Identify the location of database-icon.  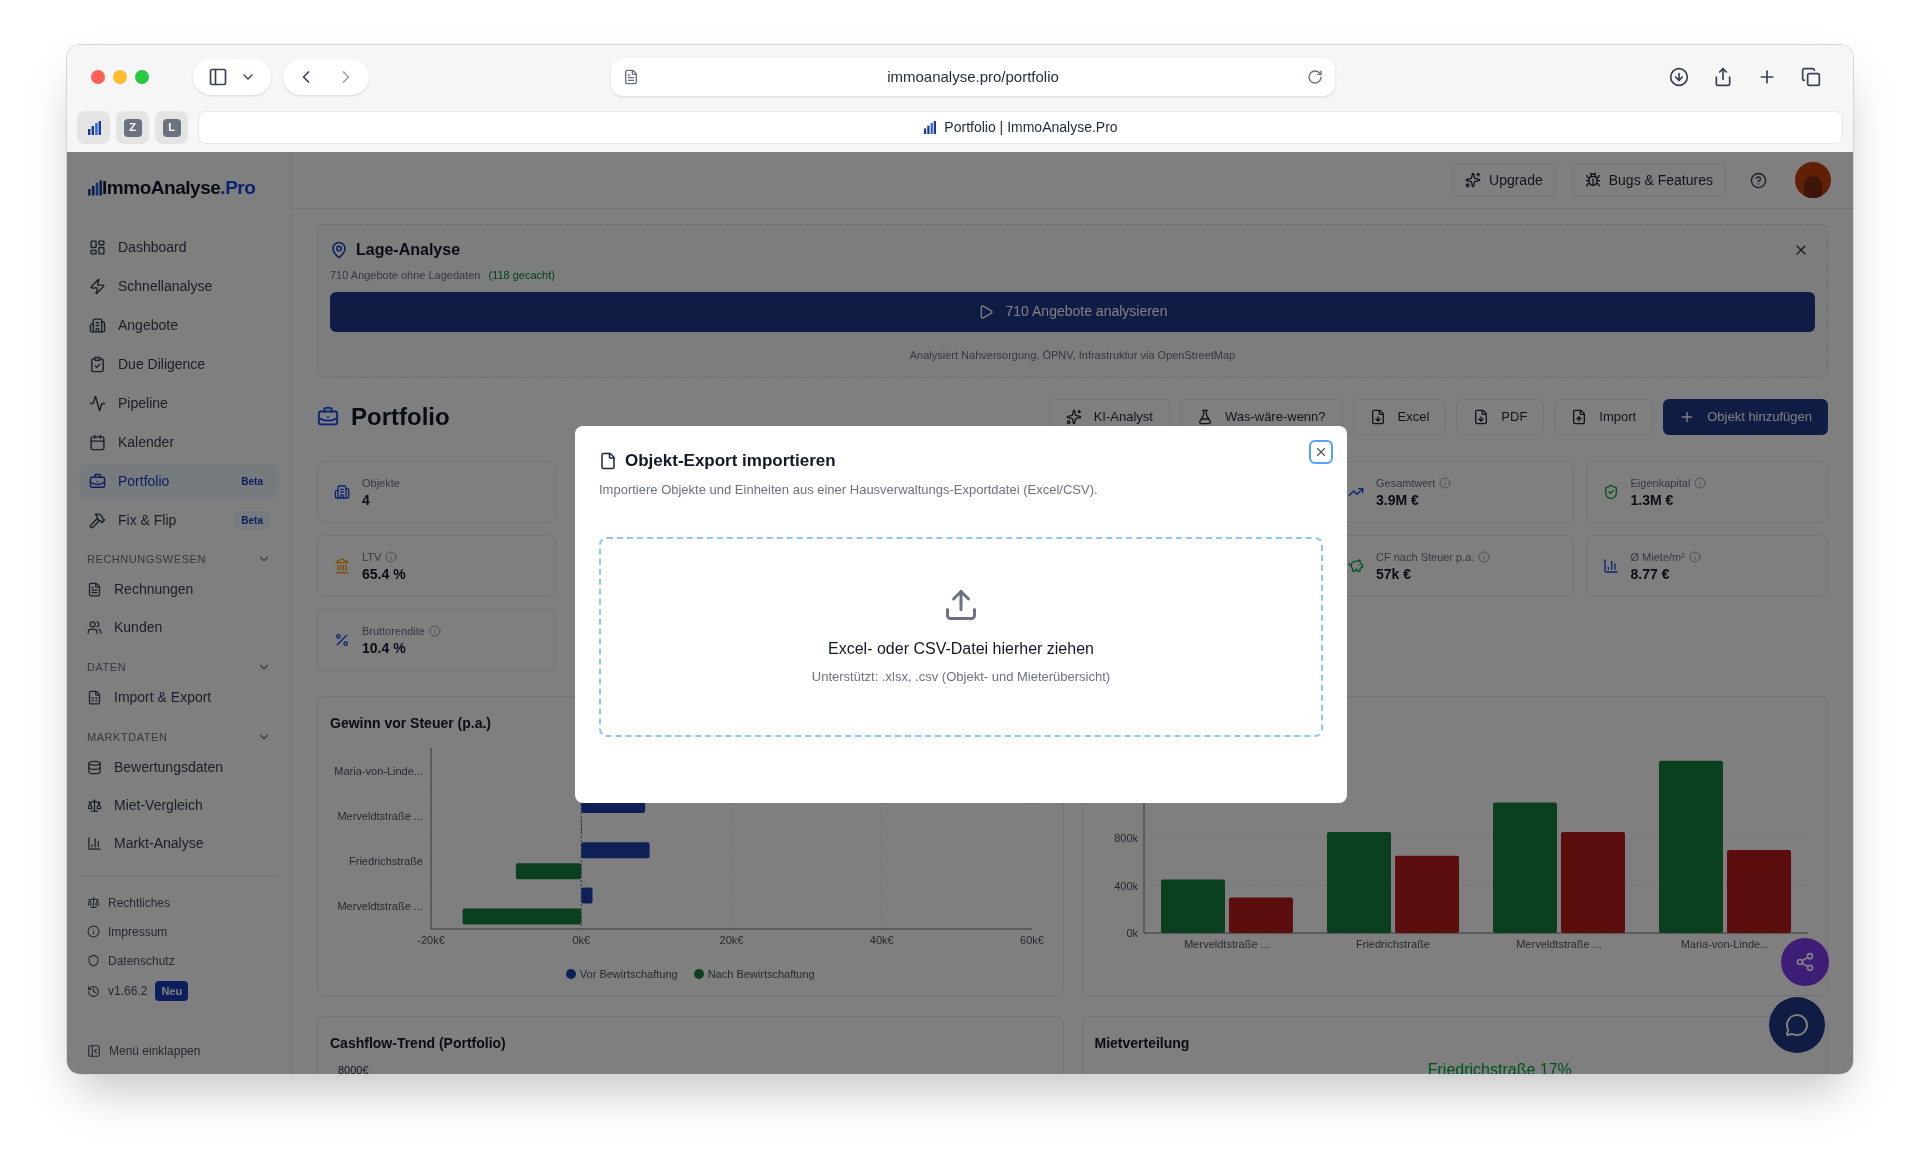
(94, 767).